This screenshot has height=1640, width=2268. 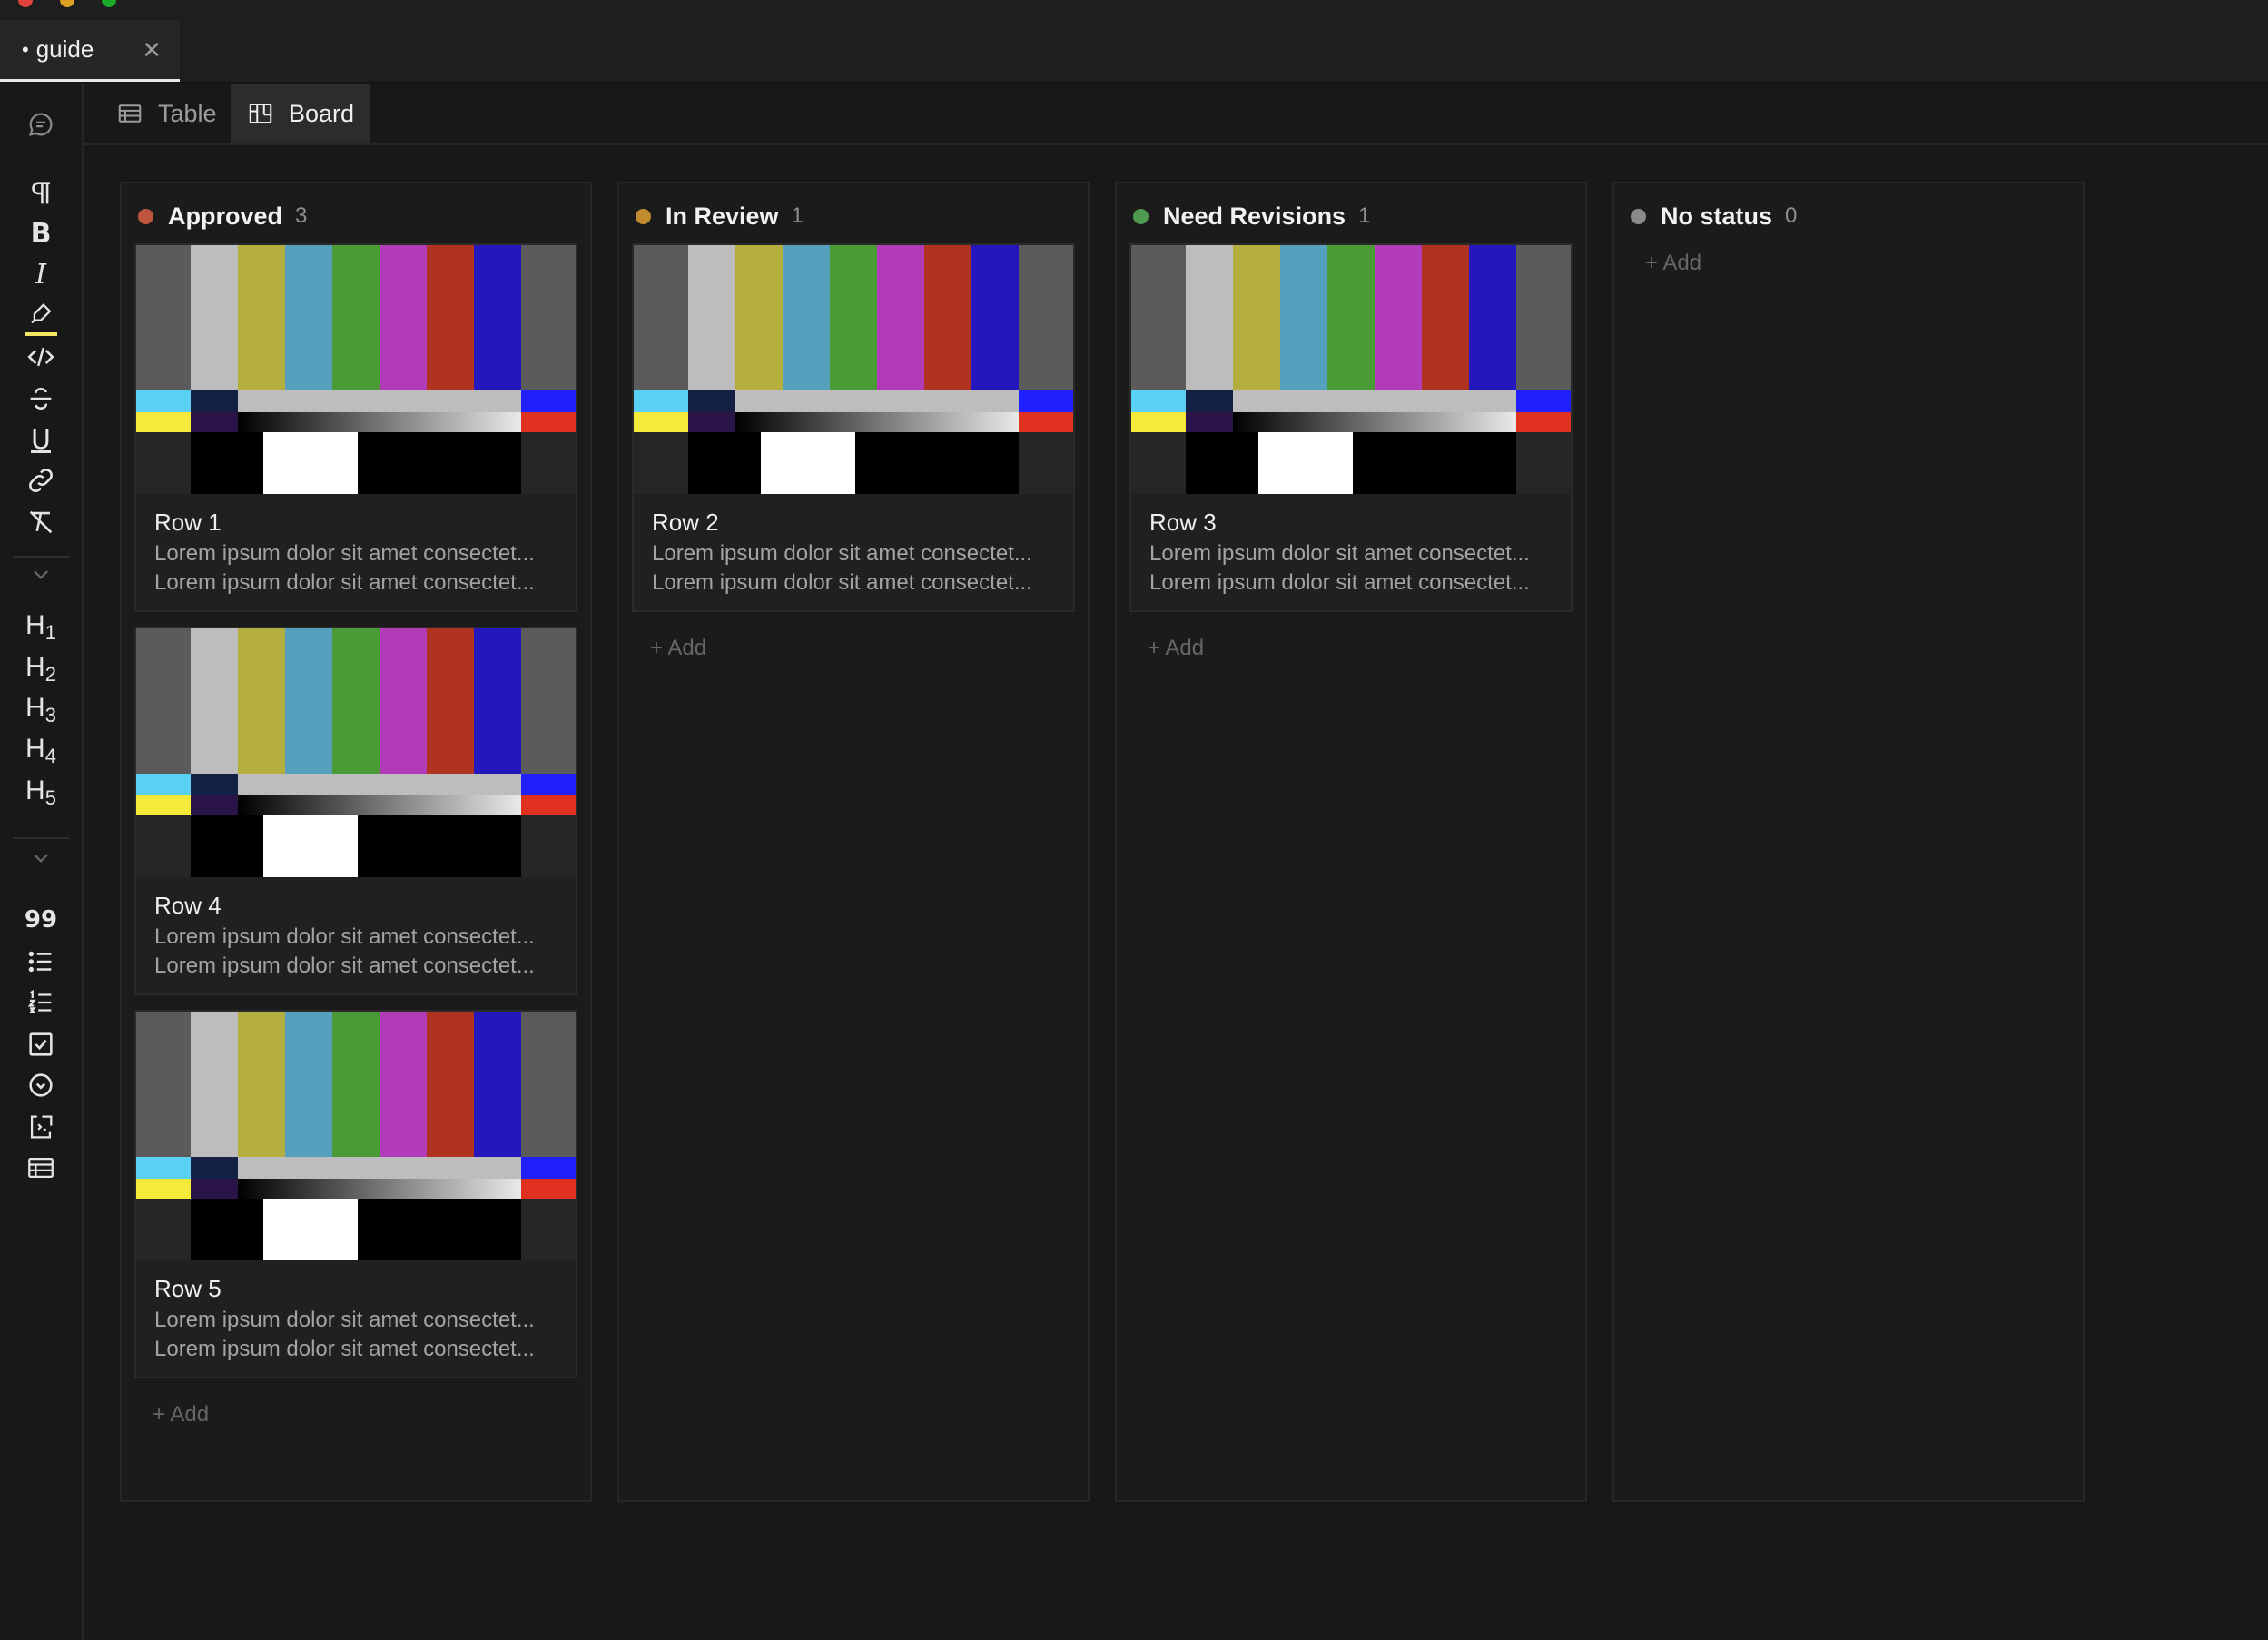 I want to click on strikethrough-icon, so click(x=41, y=399).